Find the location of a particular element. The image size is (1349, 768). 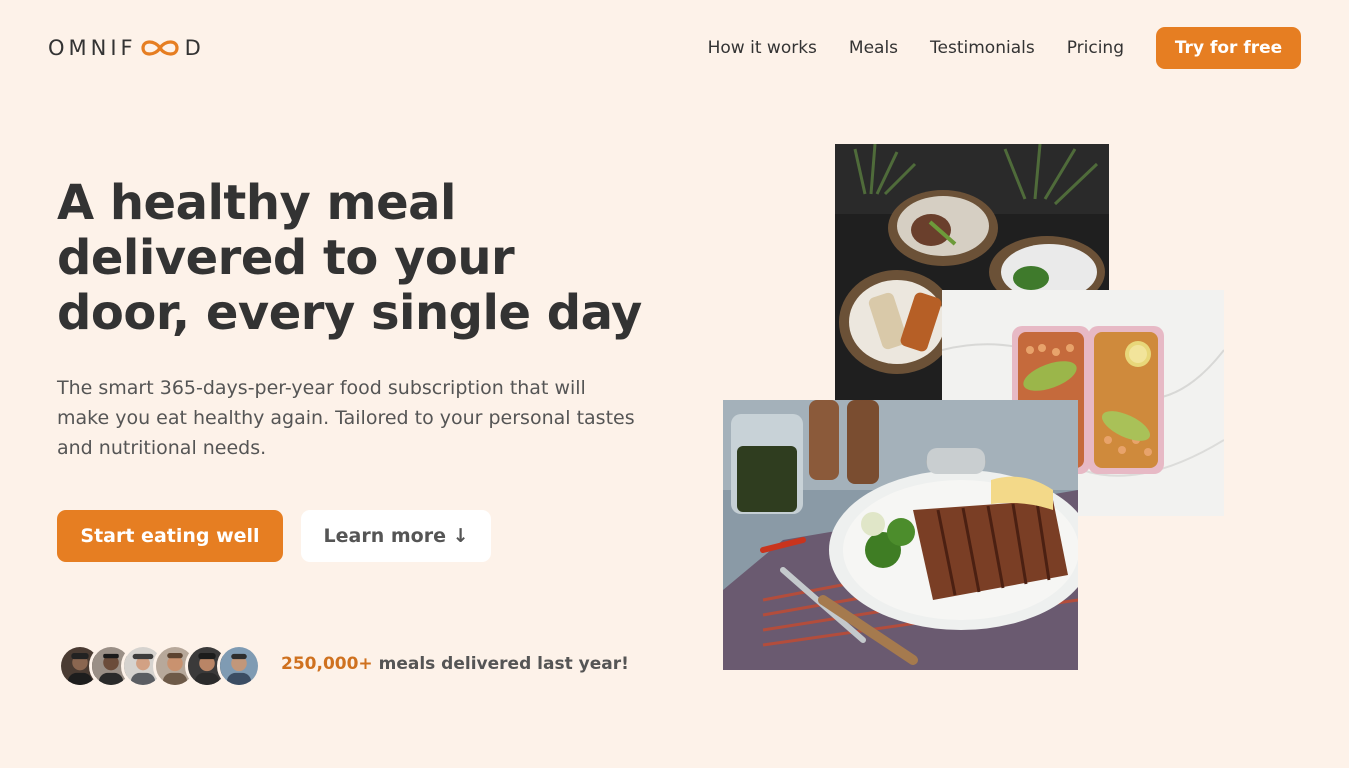

logo-text-right: D is located at coordinates (194, 48).